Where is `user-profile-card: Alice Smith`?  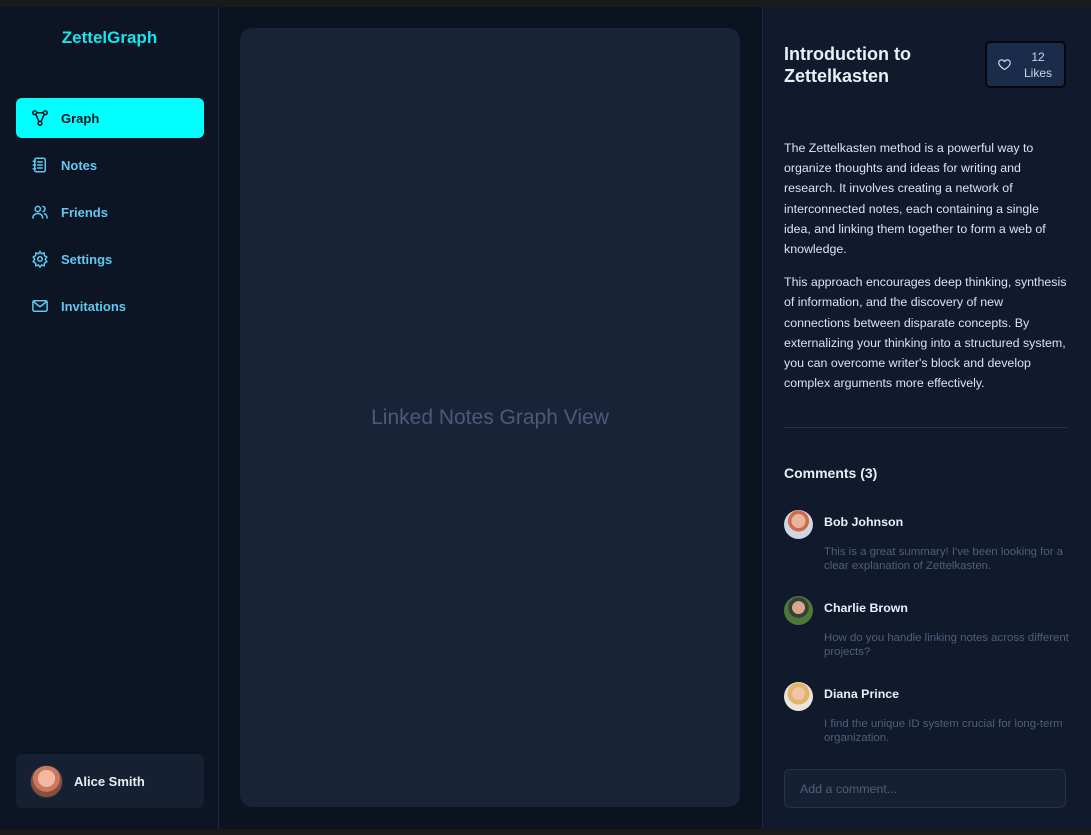
user-profile-card: Alice Smith is located at coordinates (110, 781).